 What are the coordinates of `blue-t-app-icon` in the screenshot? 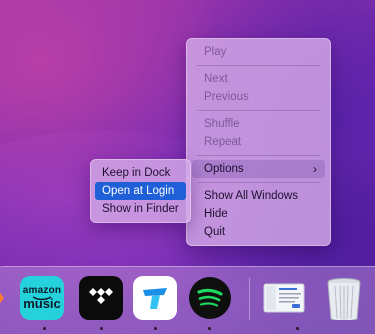 It's located at (155, 298).